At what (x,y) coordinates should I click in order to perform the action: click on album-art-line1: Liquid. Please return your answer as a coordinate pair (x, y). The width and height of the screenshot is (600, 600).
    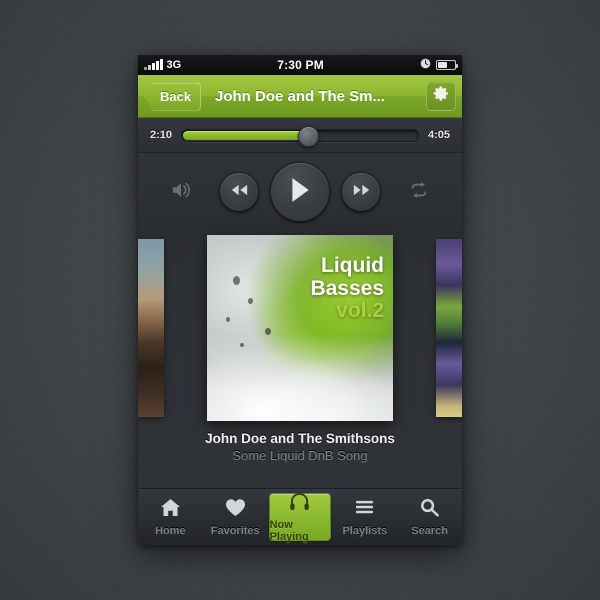
    Looking at the image, I should click on (352, 265).